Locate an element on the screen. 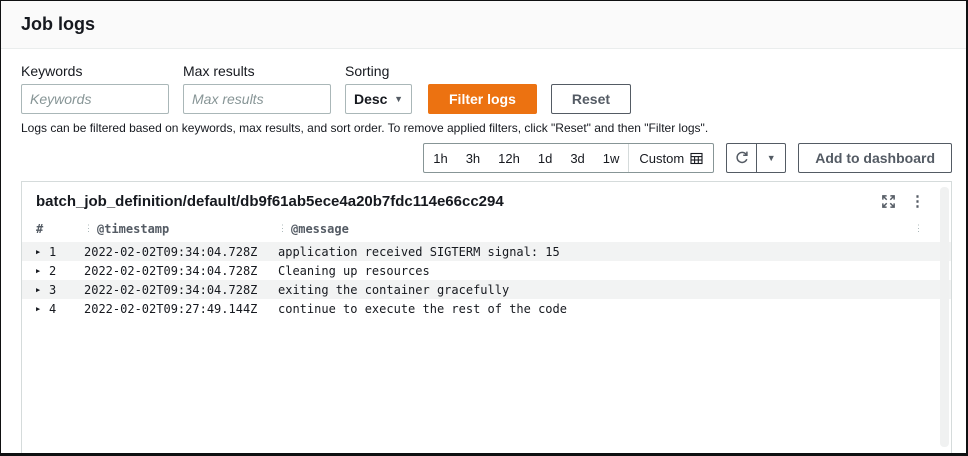 Image resolution: width=968 pixels, height=456 pixels. calendar-grid-icon is located at coordinates (696, 158).